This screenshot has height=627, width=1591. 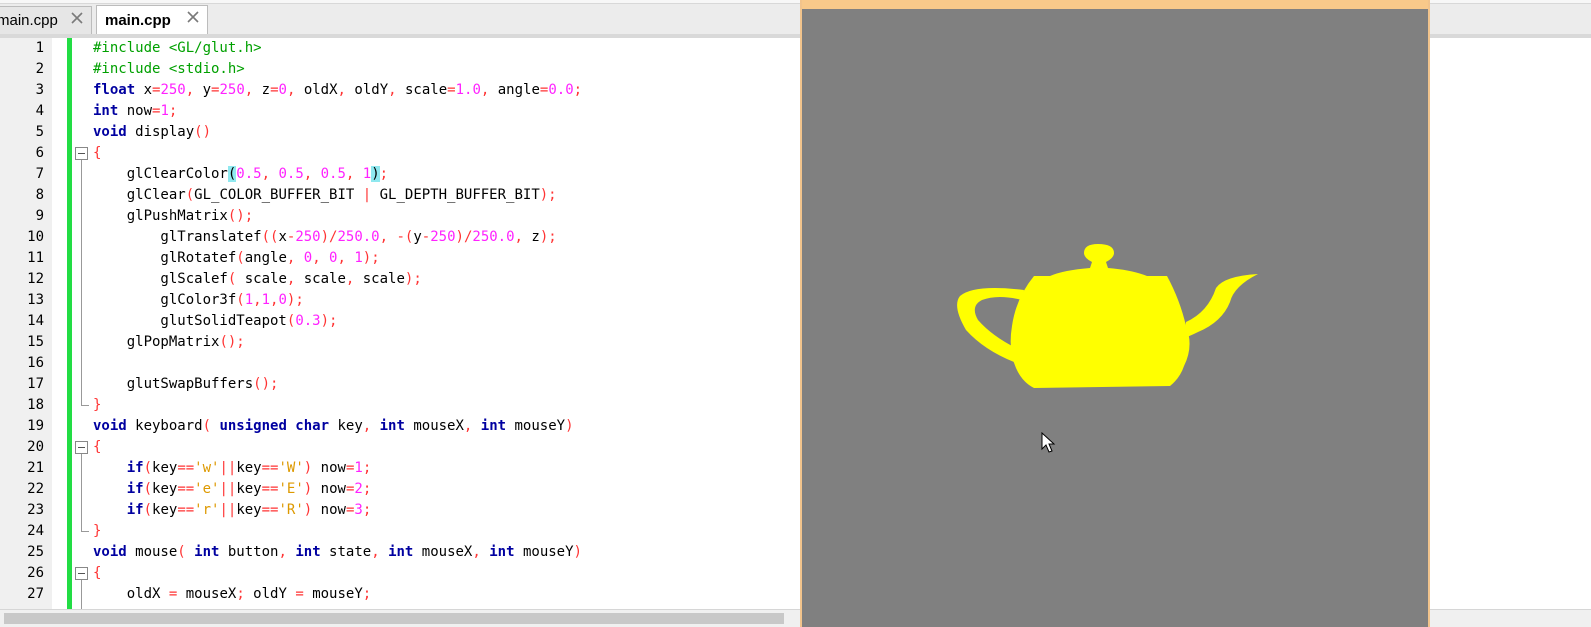 What do you see at coordinates (375, 174) in the screenshot?
I see `brace-match-highlight: )` at bounding box center [375, 174].